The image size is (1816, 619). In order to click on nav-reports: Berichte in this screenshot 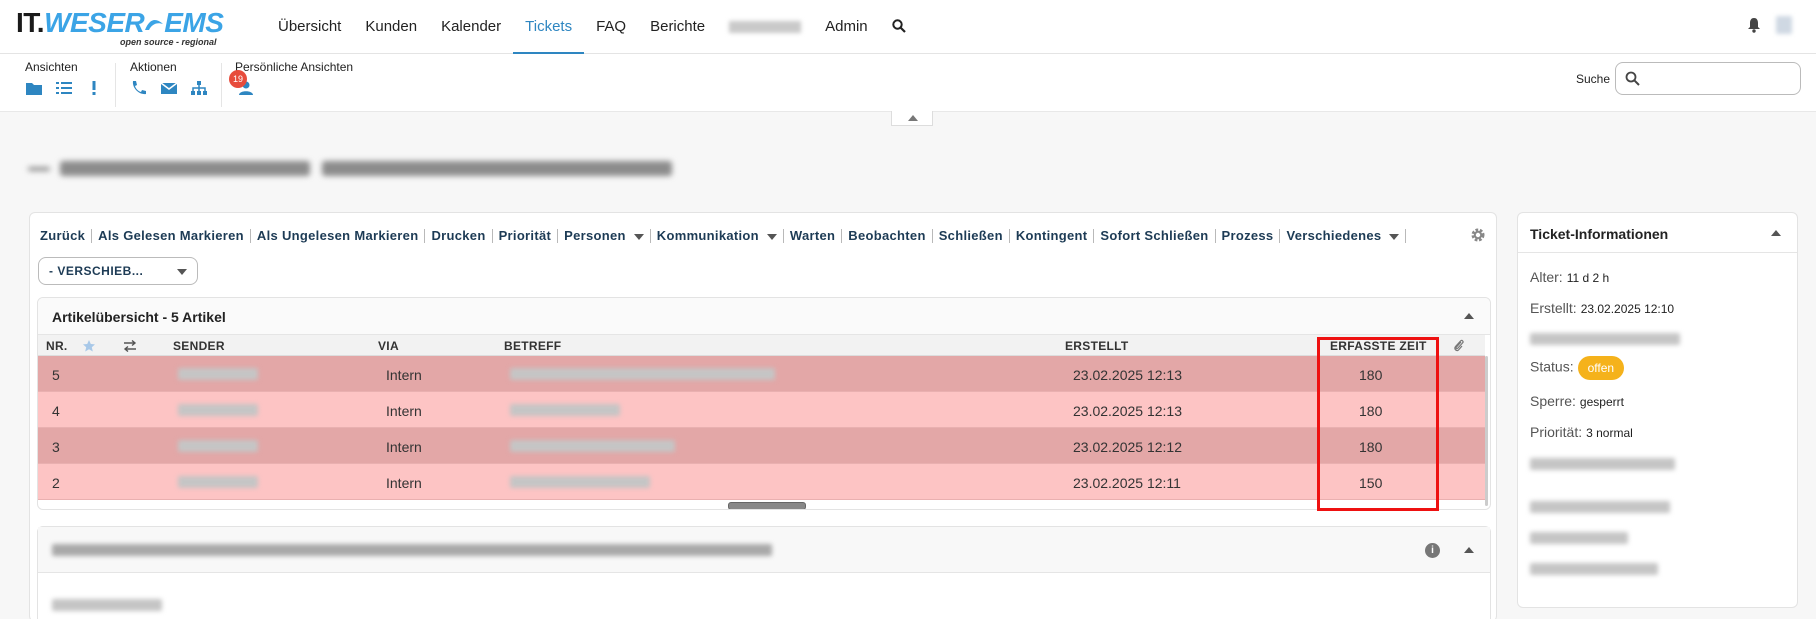, I will do `click(677, 27)`.